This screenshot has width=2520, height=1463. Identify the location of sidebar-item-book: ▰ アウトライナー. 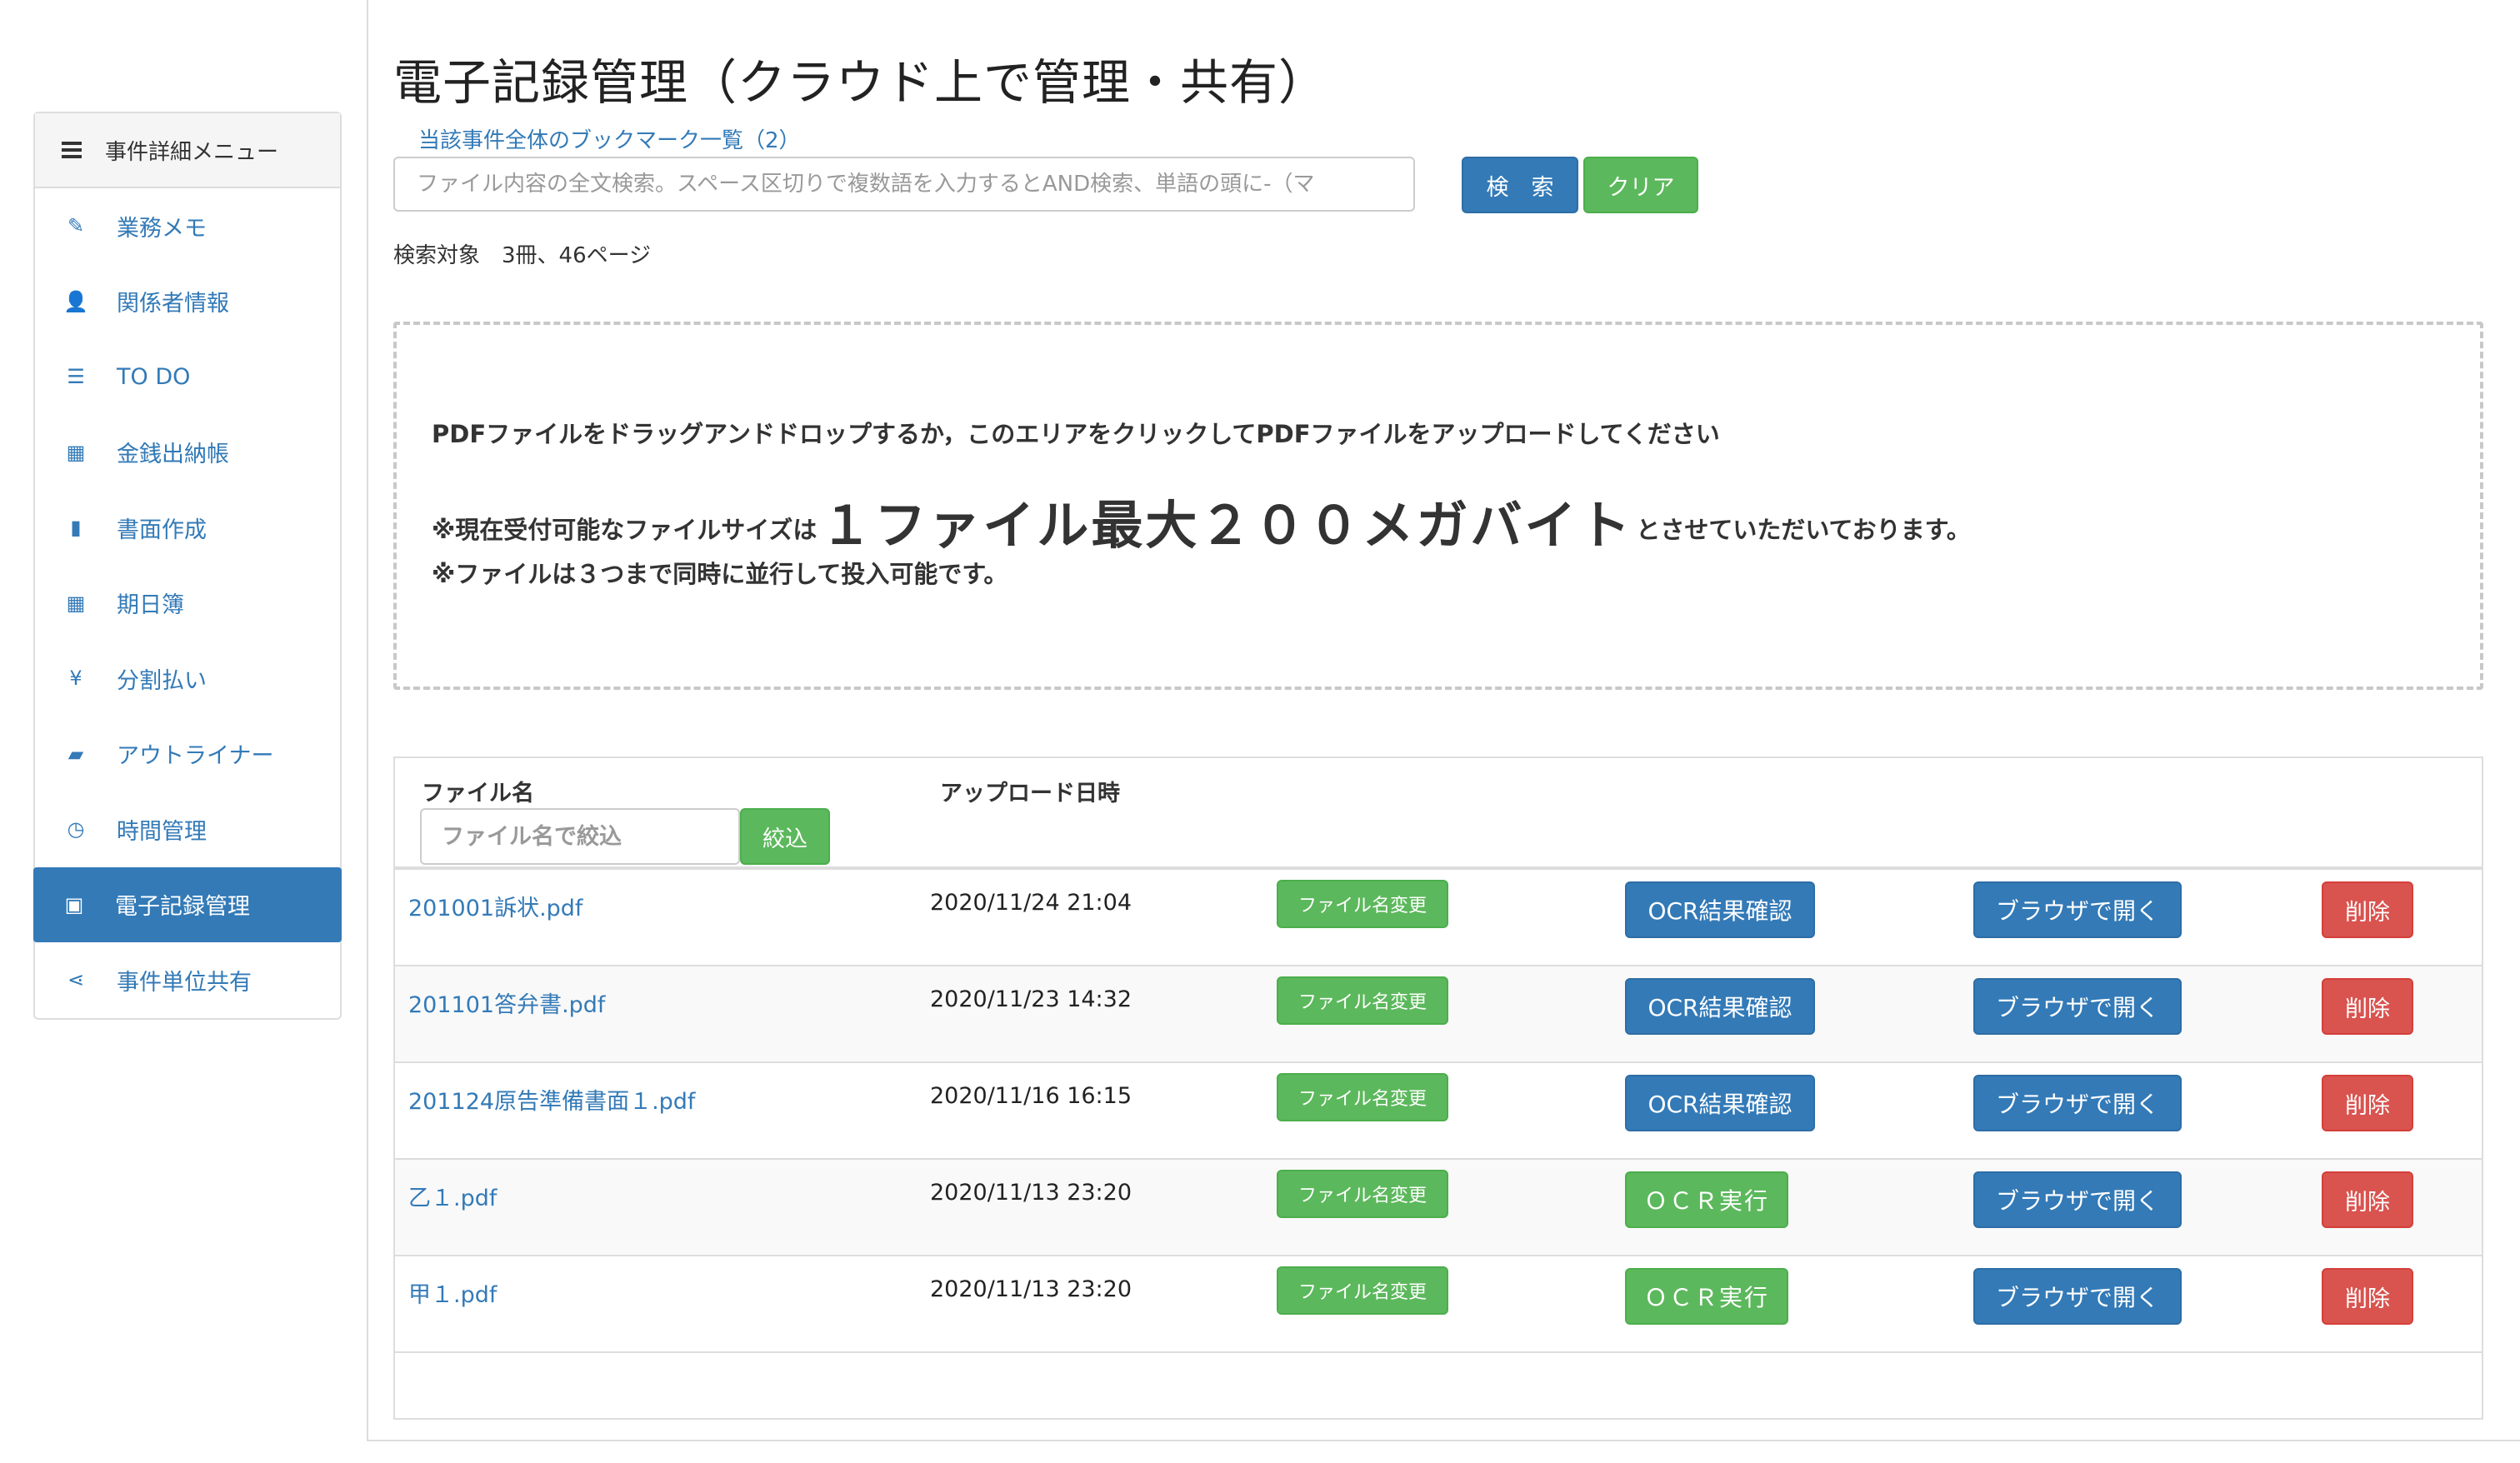
(187, 754).